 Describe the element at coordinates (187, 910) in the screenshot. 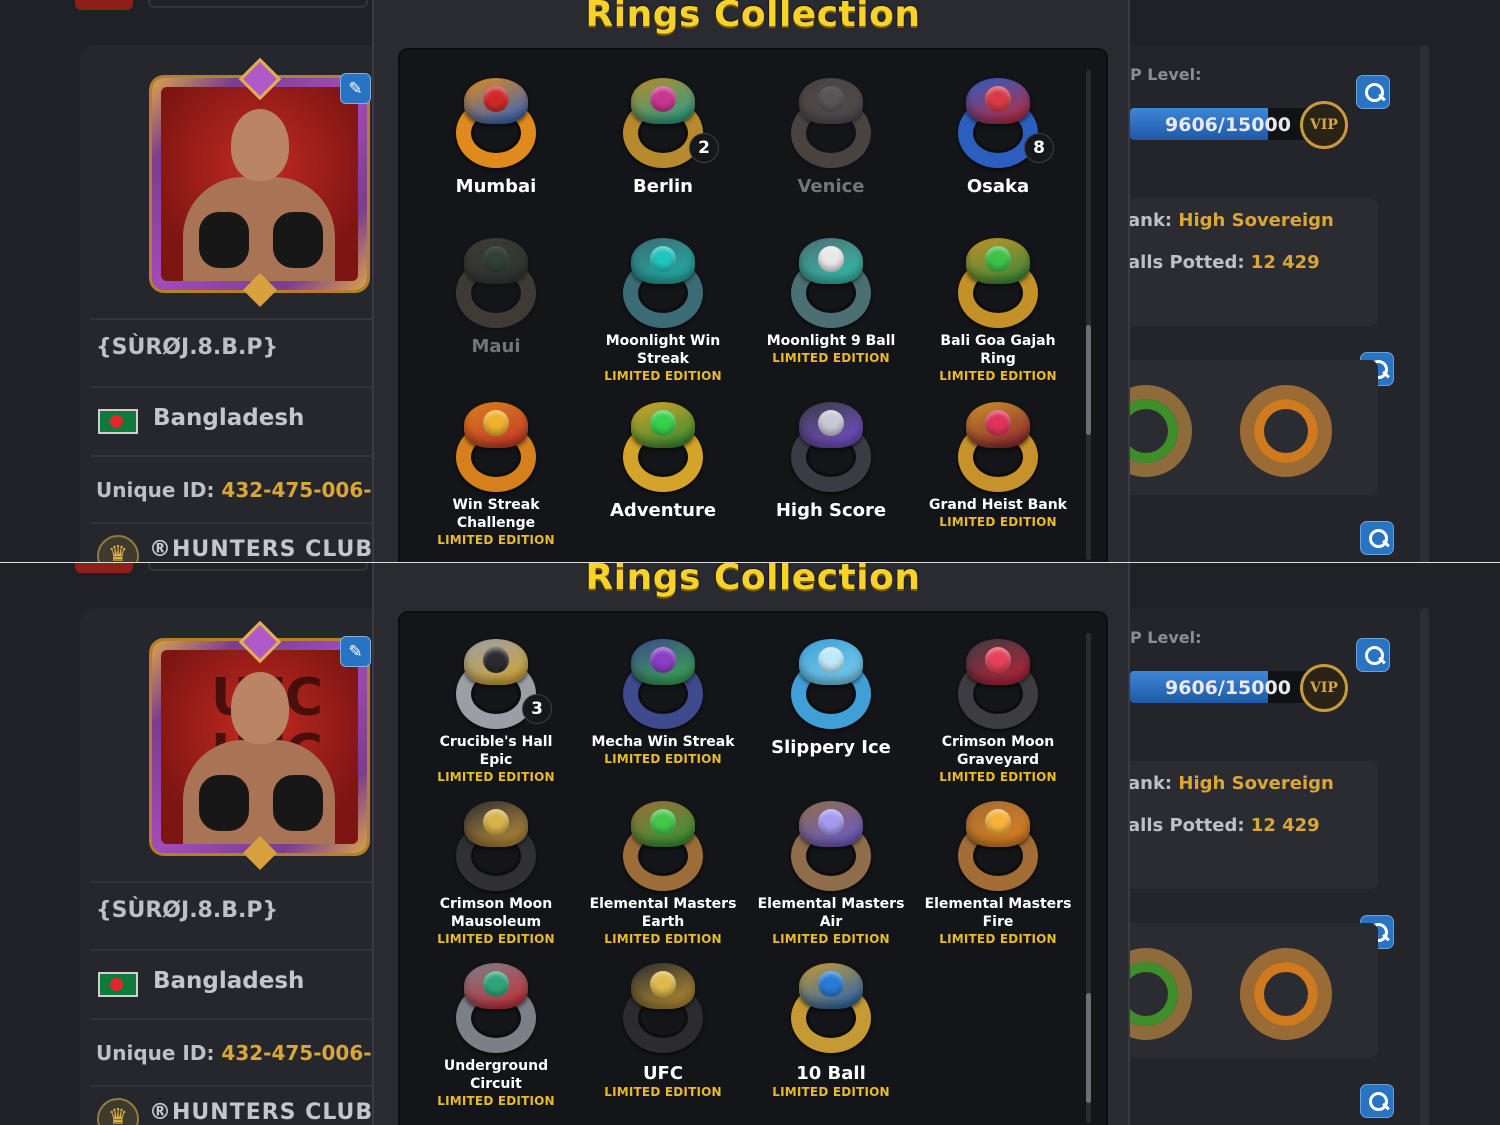

I see `player-nickname: {SÙRØJ.8.B.P}` at that location.